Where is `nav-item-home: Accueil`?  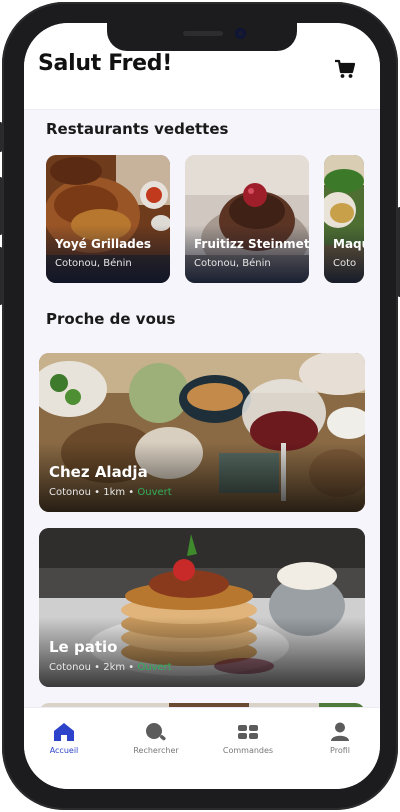
nav-item-home: Accueil is located at coordinates (64, 738).